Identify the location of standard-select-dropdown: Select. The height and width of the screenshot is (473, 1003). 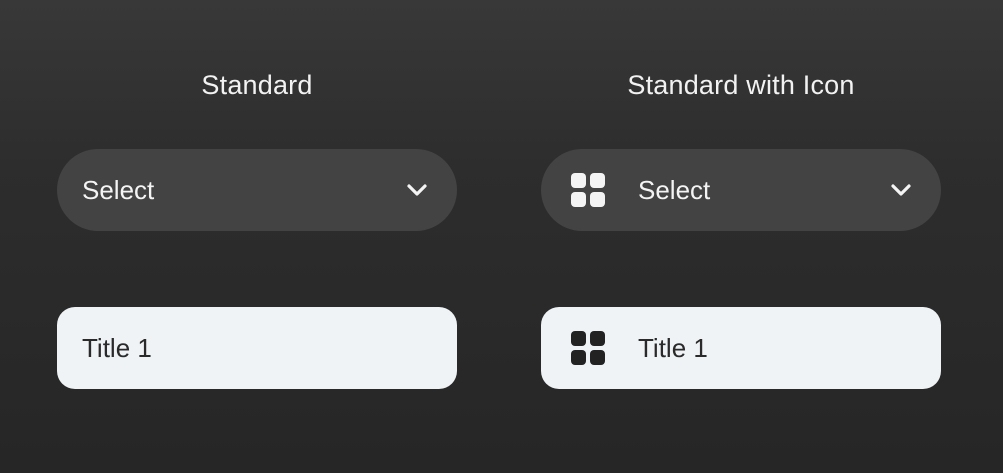
(257, 190).